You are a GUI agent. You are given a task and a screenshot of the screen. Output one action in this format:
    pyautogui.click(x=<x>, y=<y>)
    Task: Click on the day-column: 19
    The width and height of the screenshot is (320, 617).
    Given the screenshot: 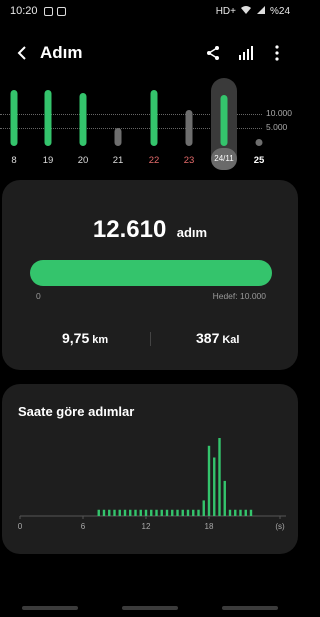 What is the action you would take?
    pyautogui.click(x=48, y=124)
    